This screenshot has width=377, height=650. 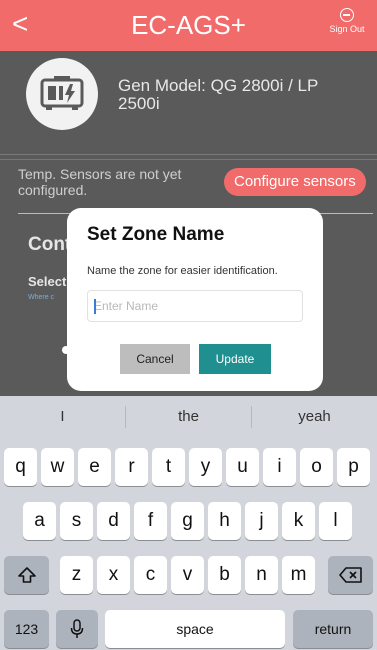 I want to click on text-caret, so click(x=95, y=306).